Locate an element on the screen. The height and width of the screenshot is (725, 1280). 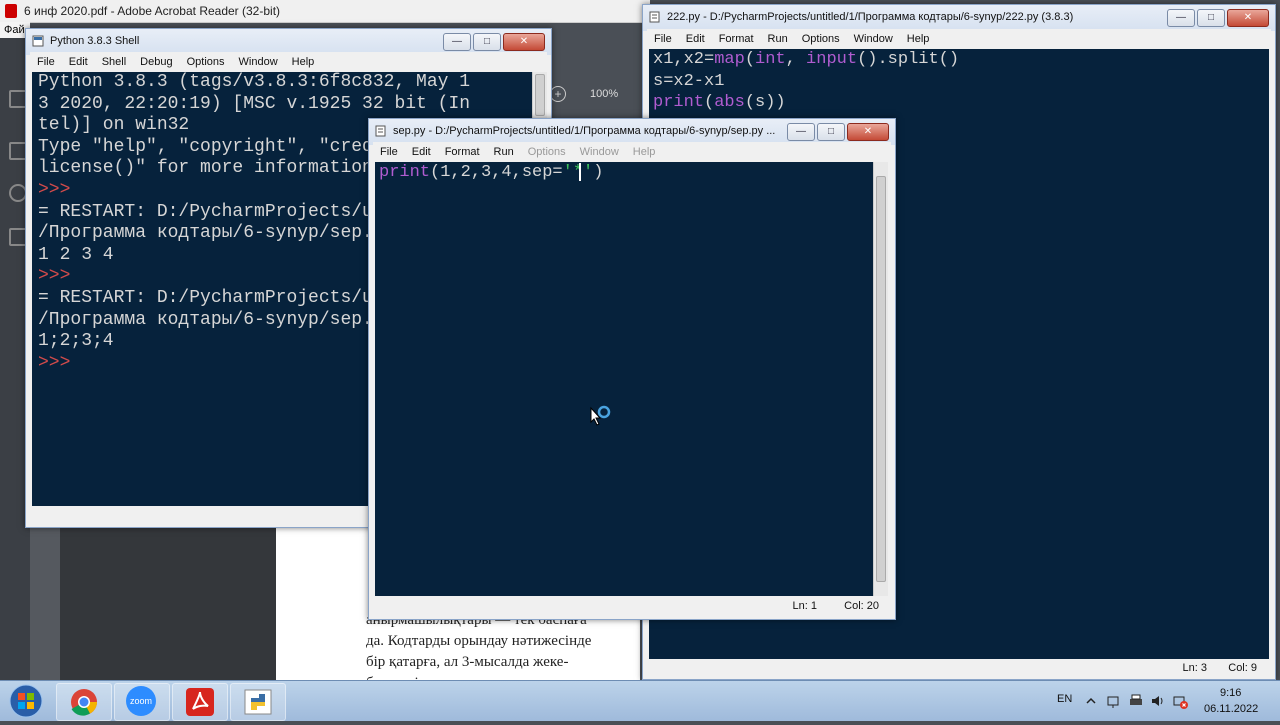
code-line: s=x2-x1 is located at coordinates (959, 82).